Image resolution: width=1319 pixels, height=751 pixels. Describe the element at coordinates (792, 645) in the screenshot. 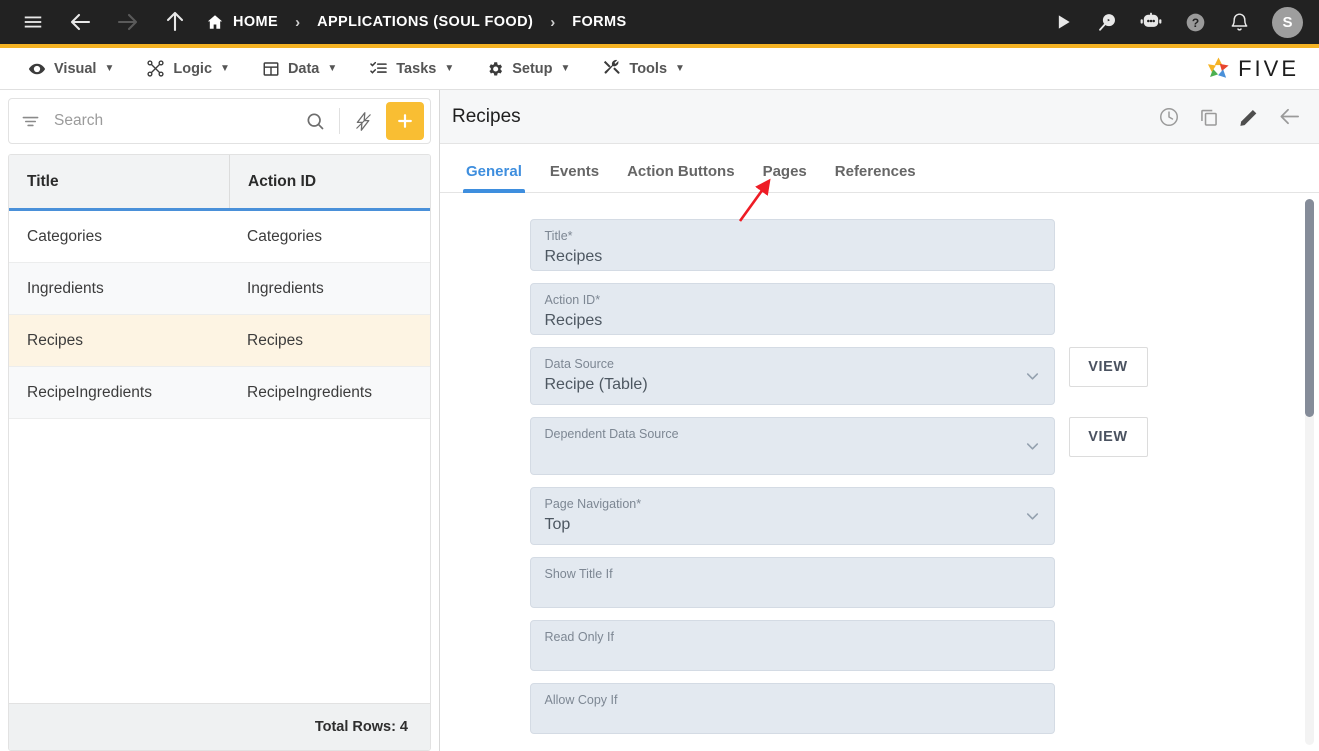

I see `field-read-only-if: Read Only If` at that location.